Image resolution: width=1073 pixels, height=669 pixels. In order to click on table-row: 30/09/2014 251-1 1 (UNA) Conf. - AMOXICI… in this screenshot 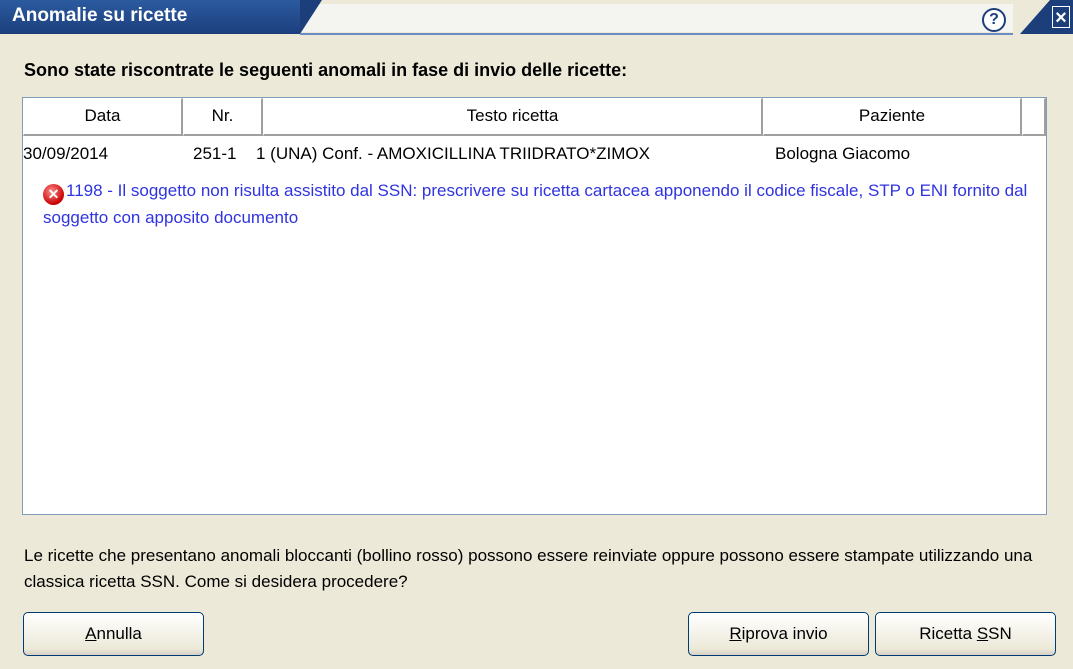, I will do `click(534, 156)`.